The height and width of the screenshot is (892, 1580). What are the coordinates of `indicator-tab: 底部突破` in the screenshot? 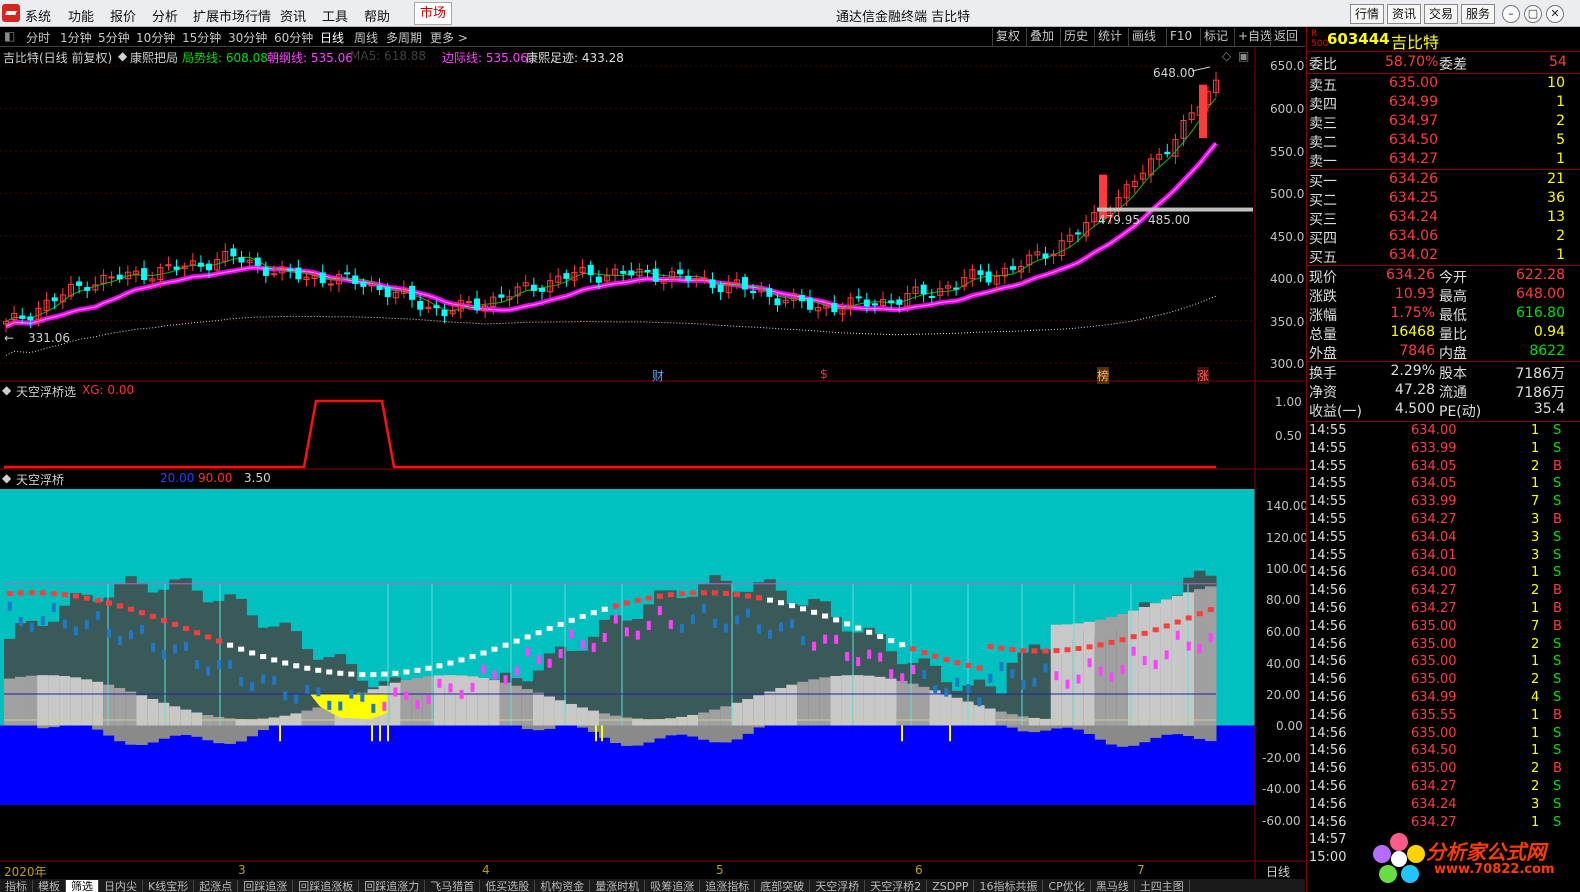 It's located at (783, 886).